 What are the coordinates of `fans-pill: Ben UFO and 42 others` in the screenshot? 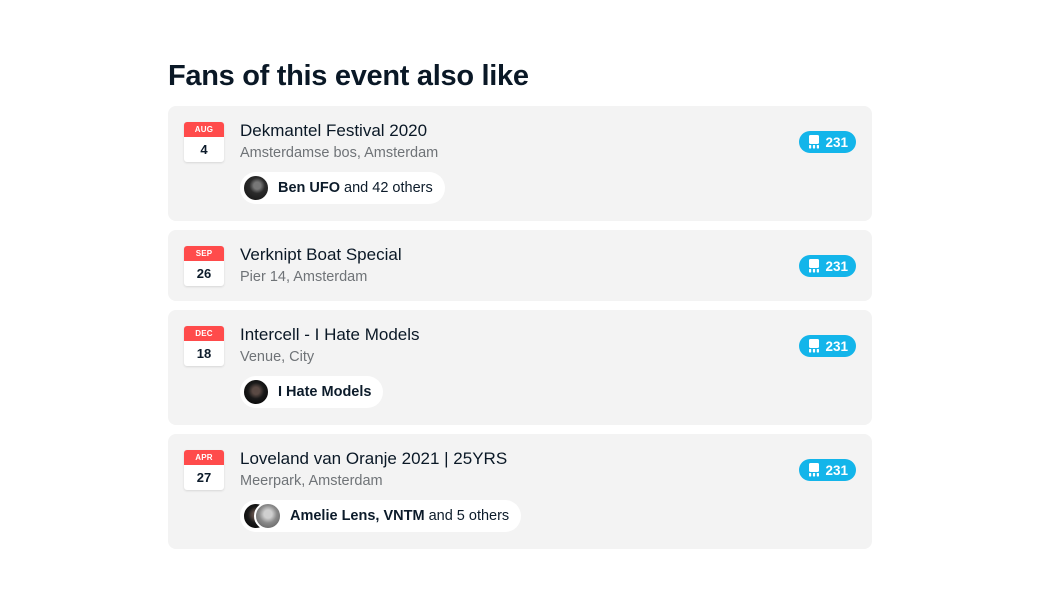 It's located at (342, 188).